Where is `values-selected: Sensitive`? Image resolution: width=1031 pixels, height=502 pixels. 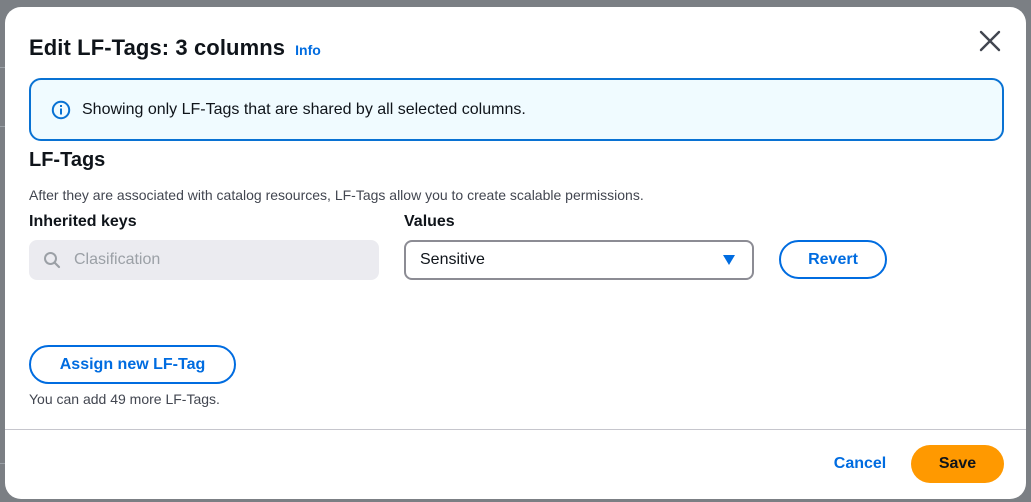 values-selected: Sensitive is located at coordinates (452, 259).